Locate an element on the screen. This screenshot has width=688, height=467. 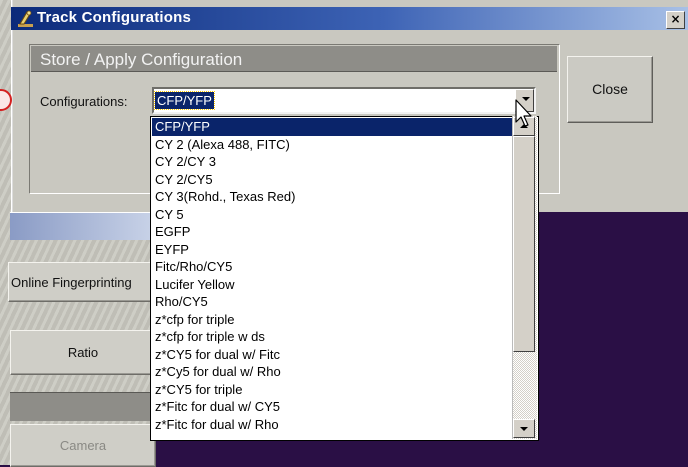
camera-button: Camera is located at coordinates (83, 445).